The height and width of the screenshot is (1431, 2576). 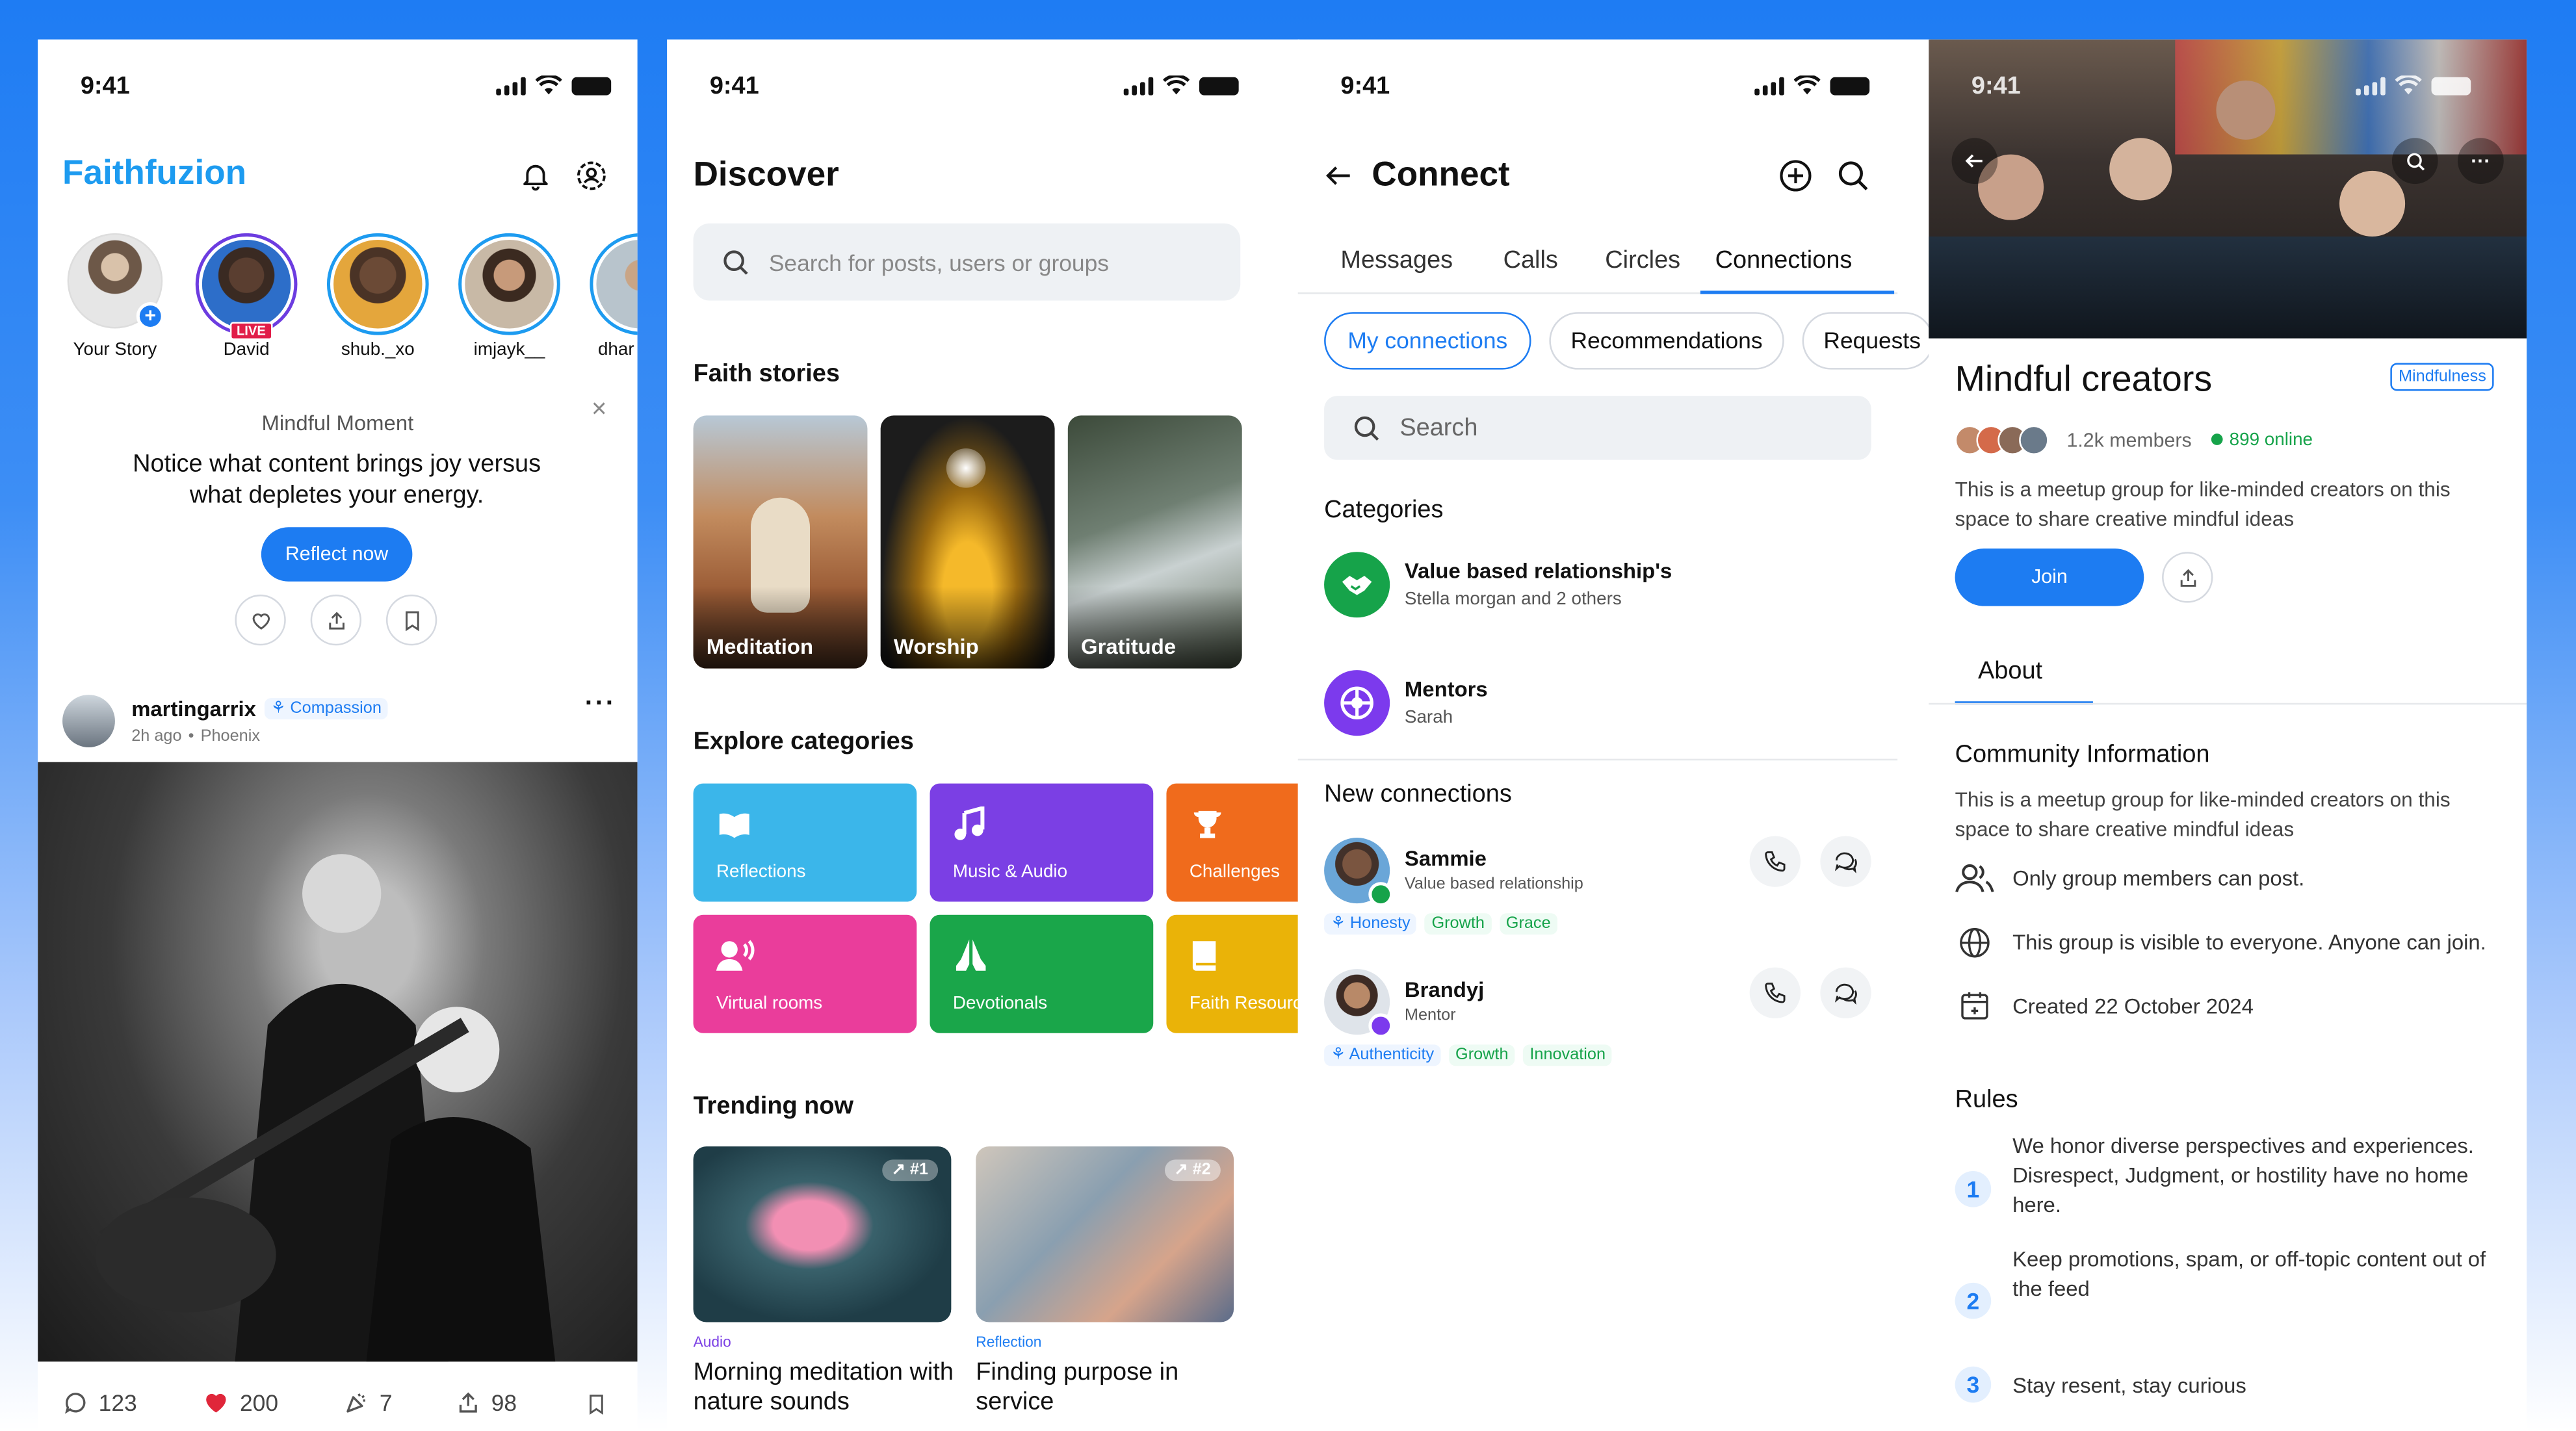 What do you see at coordinates (1531, 260) in the screenshot?
I see `tab-calls: Calls` at bounding box center [1531, 260].